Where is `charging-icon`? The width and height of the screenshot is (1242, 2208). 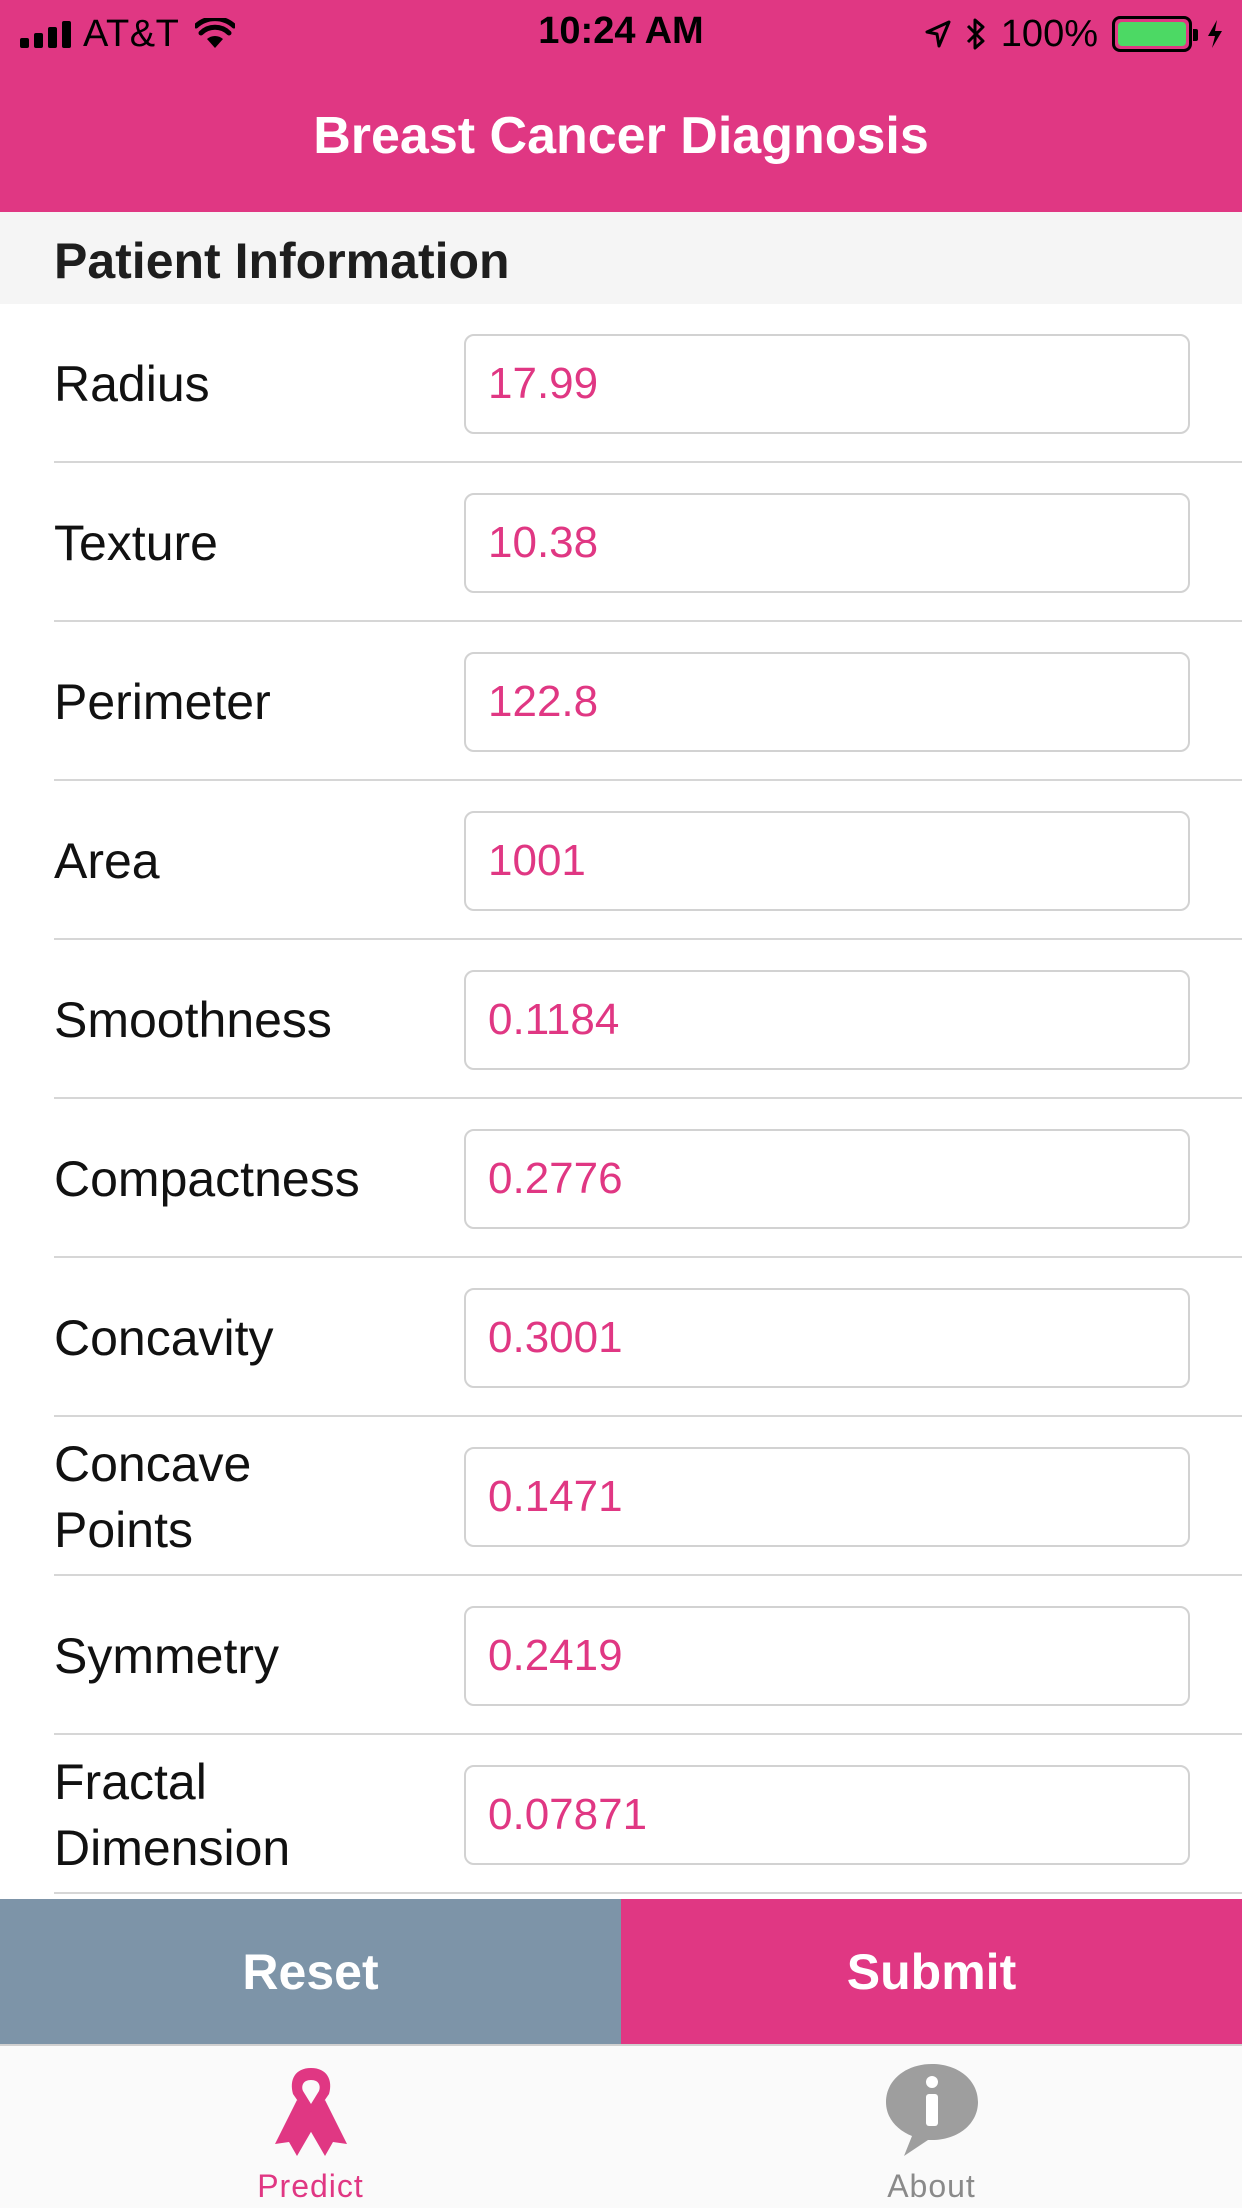 charging-icon is located at coordinates (1215, 34).